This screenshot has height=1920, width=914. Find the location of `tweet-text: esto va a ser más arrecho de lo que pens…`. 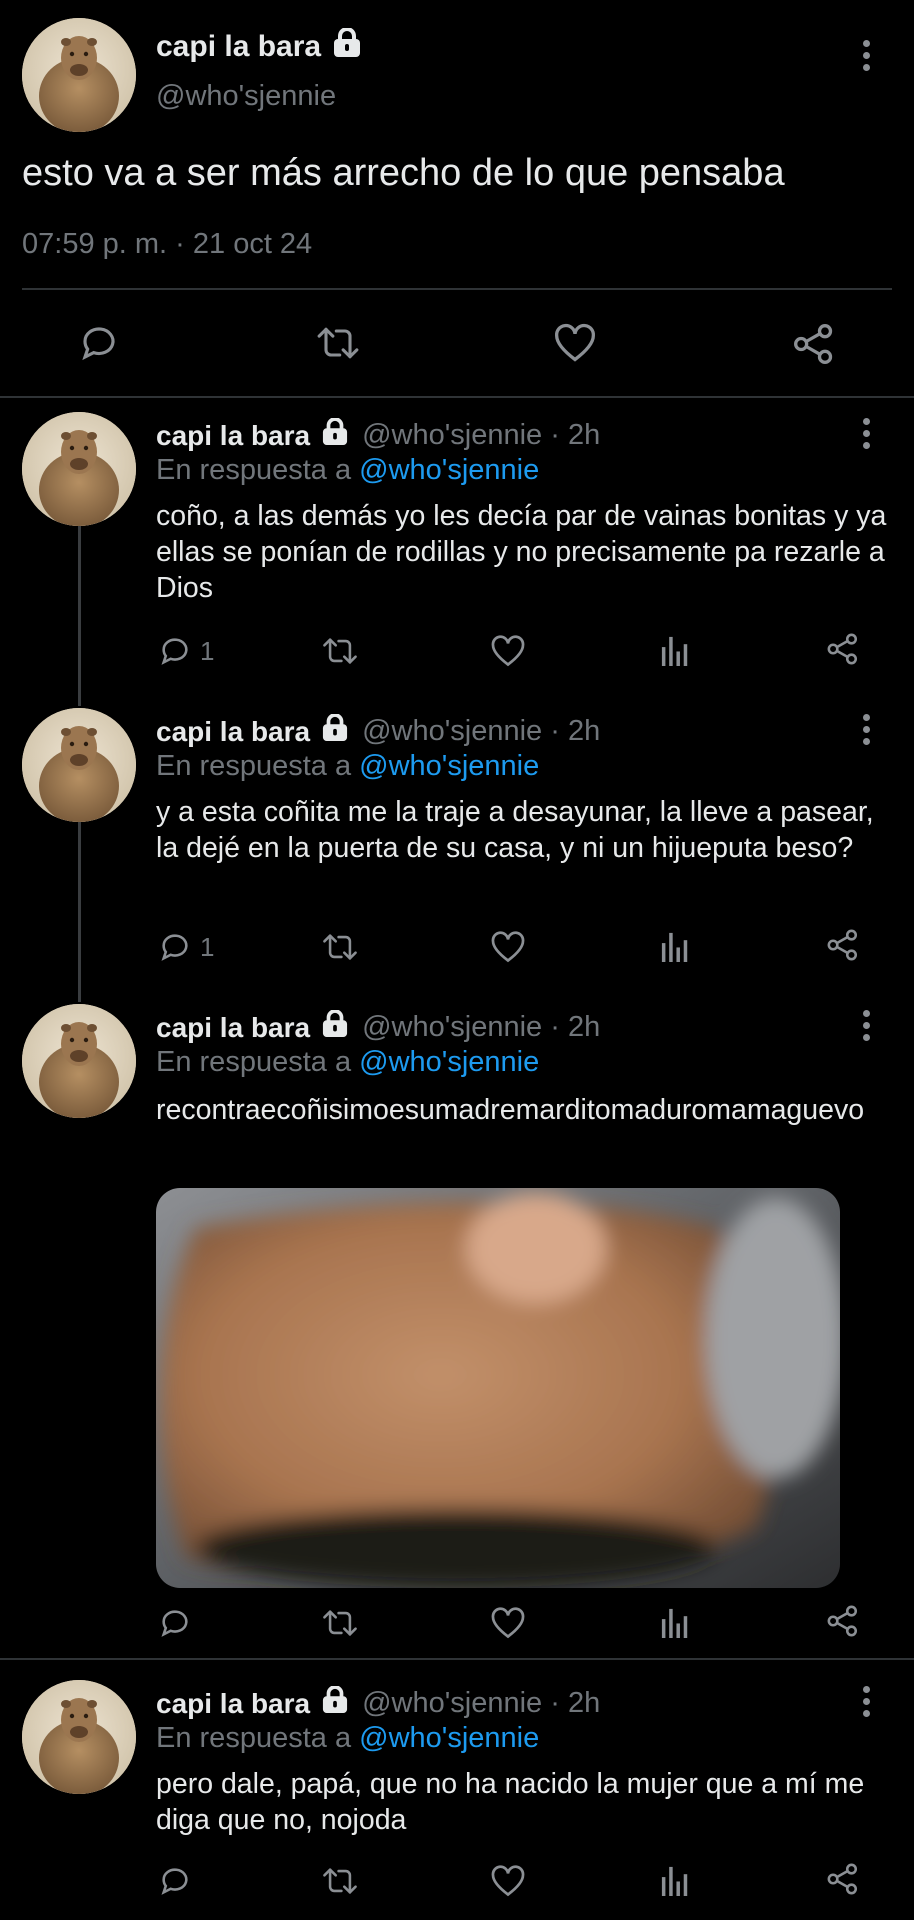

tweet-text: esto va a ser más arrecho de lo que pens… is located at coordinates (403, 173).